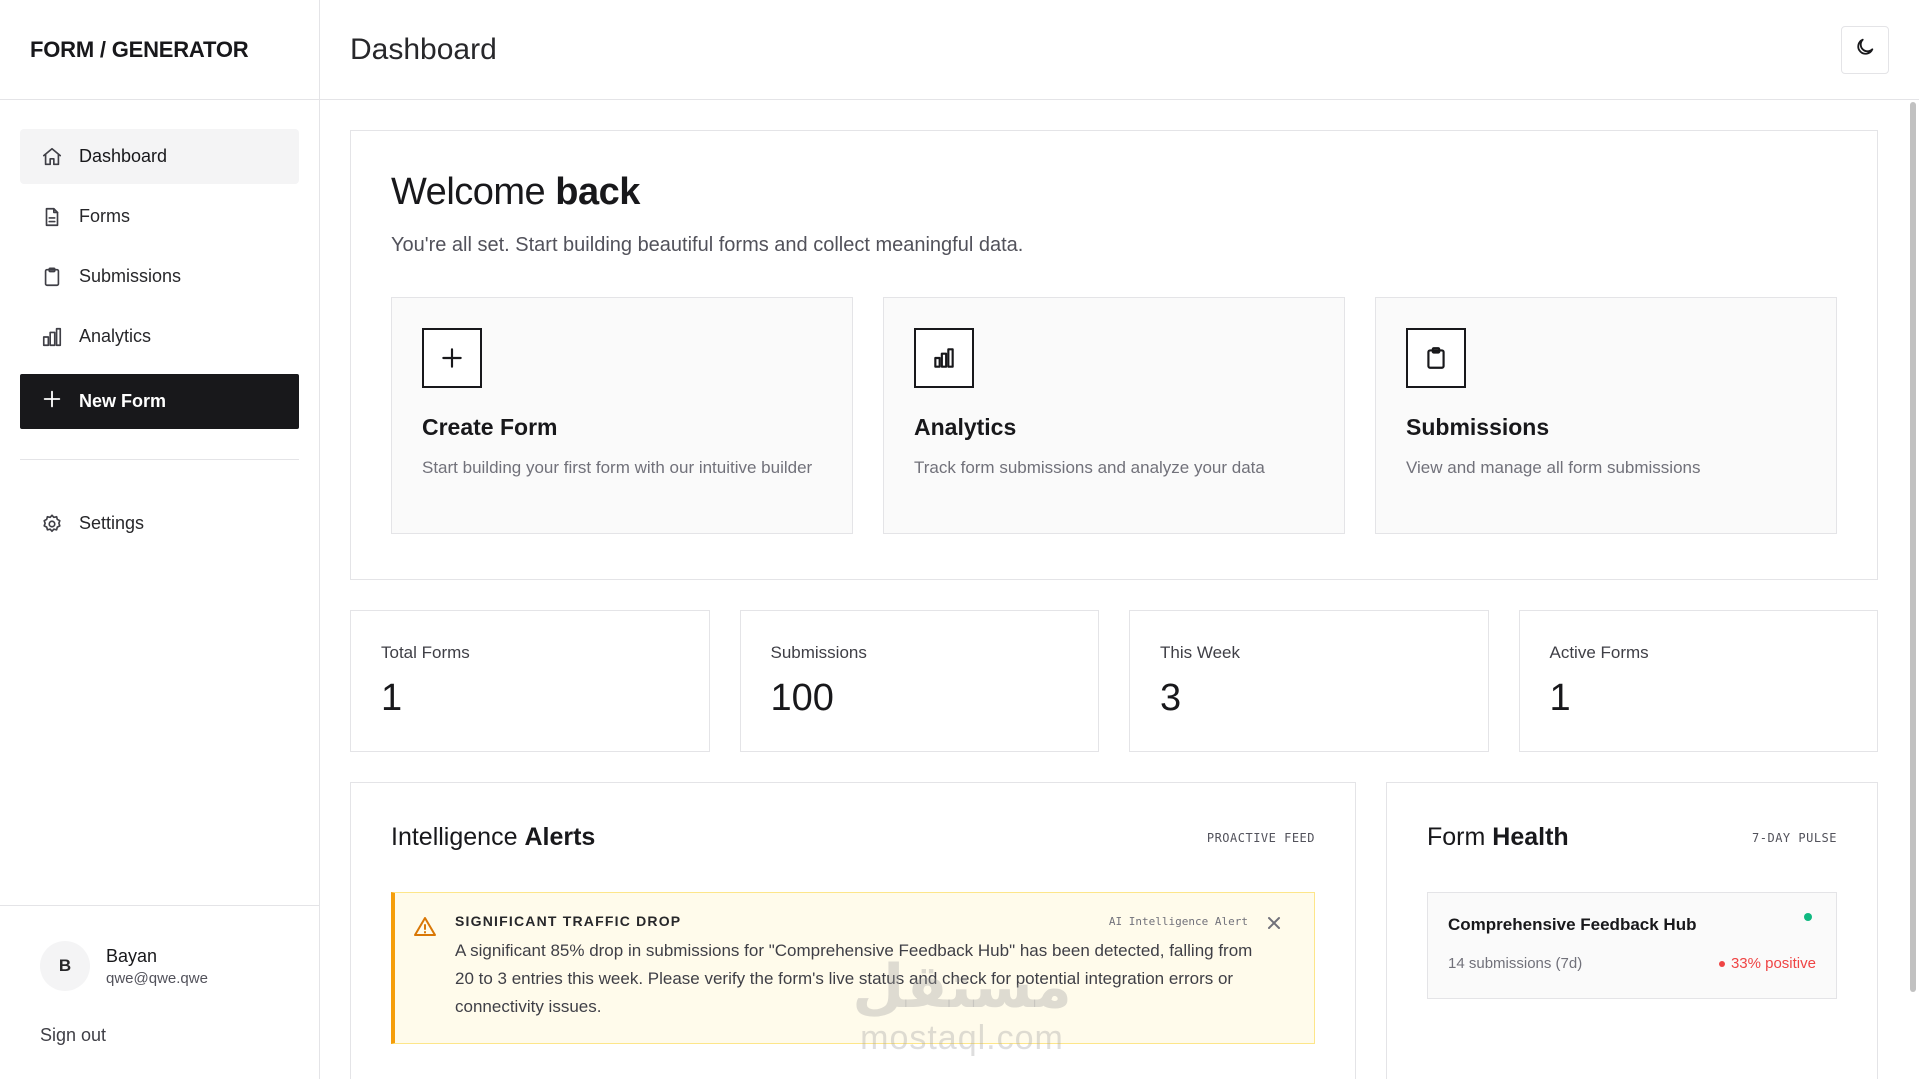  Describe the element at coordinates (1721, 963) in the screenshot. I see `sentiment-dot-icon` at that location.